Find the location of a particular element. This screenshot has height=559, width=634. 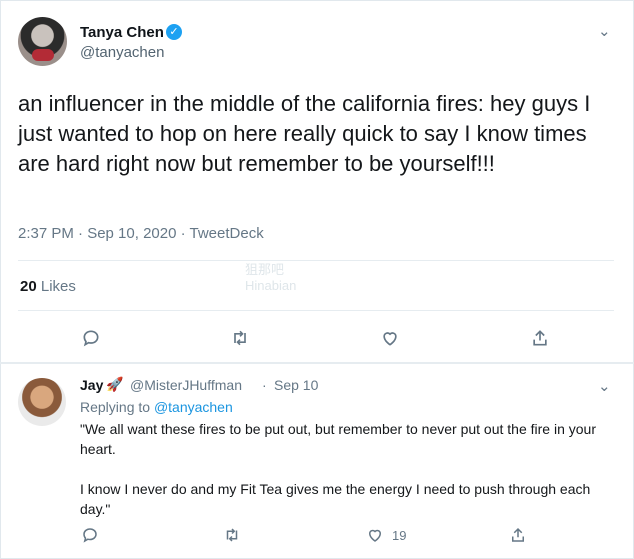

reply-likes-count: 19 is located at coordinates (399, 535).